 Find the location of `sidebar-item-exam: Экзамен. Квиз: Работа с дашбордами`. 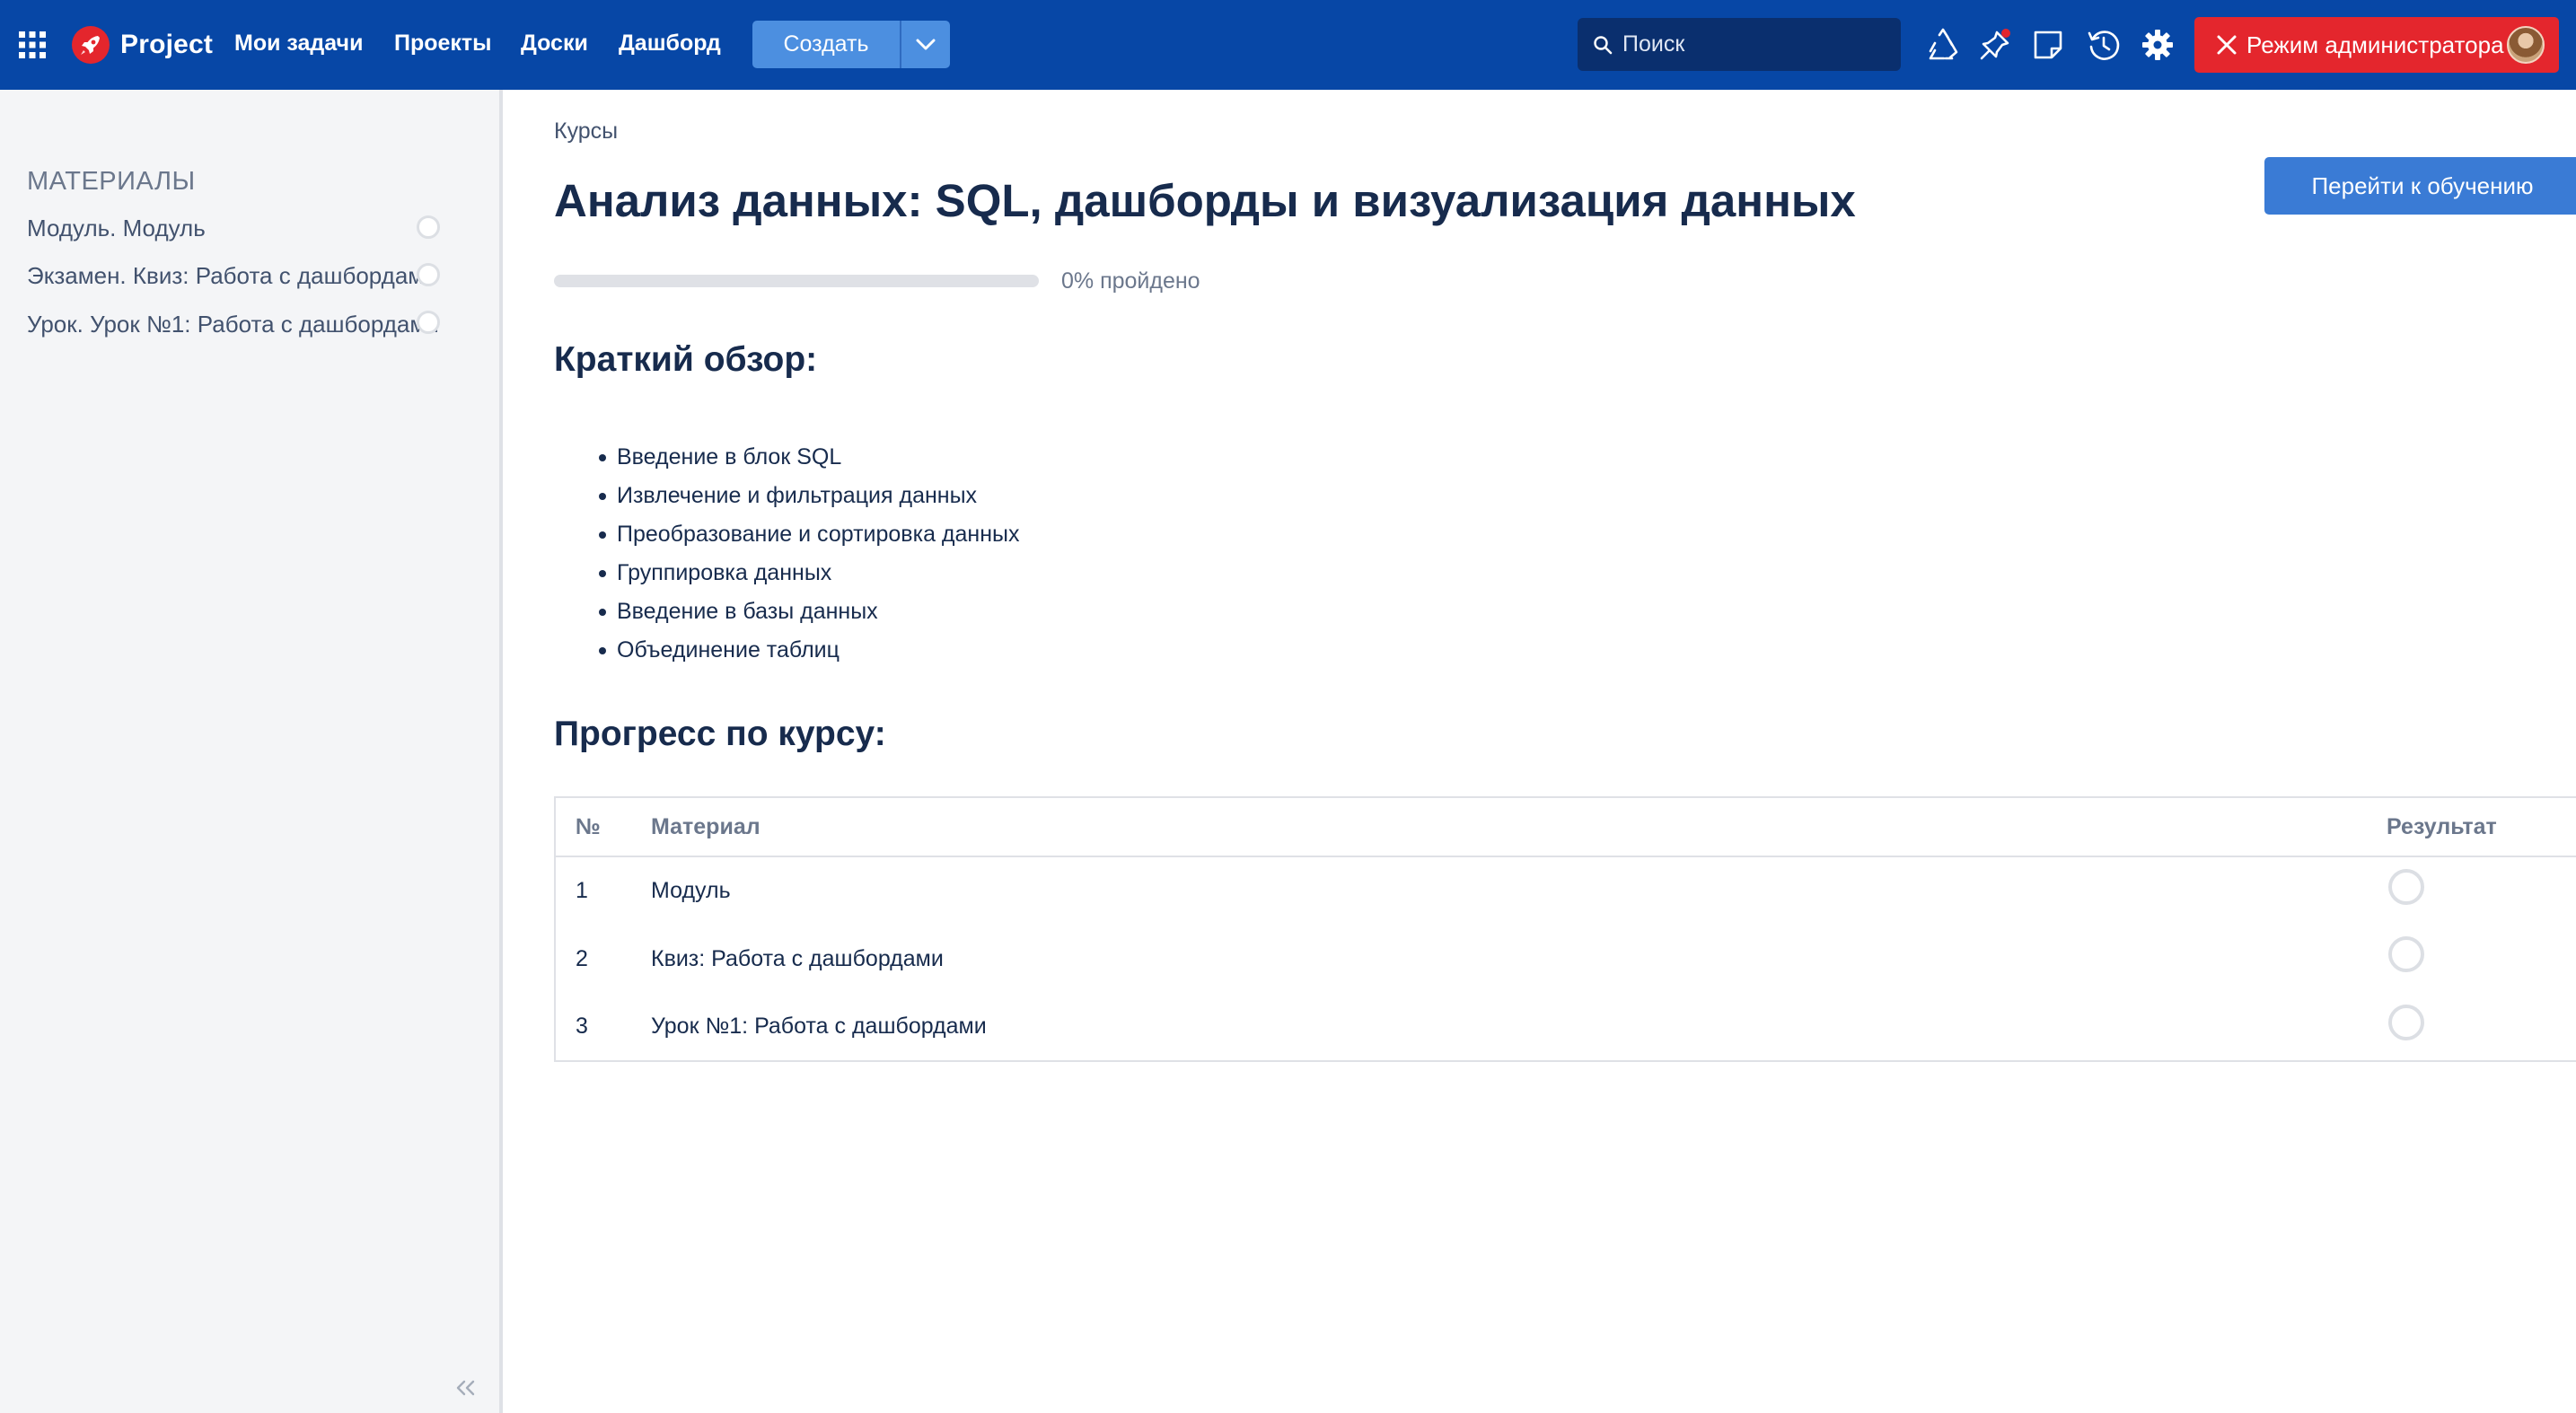

sidebar-item-exam: Экзамен. Квиз: Работа с дашбордами is located at coordinates (252, 275).